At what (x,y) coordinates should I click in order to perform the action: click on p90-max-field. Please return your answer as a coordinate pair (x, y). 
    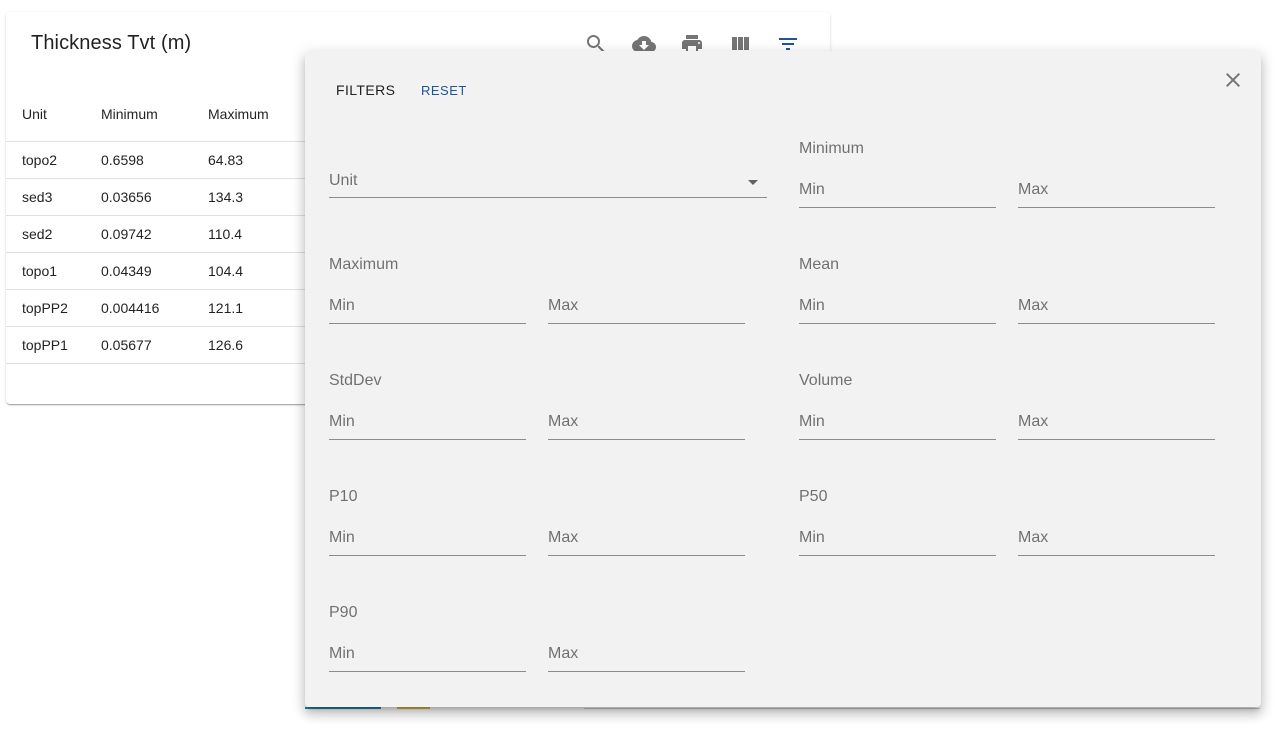
    Looking at the image, I should click on (646, 655).